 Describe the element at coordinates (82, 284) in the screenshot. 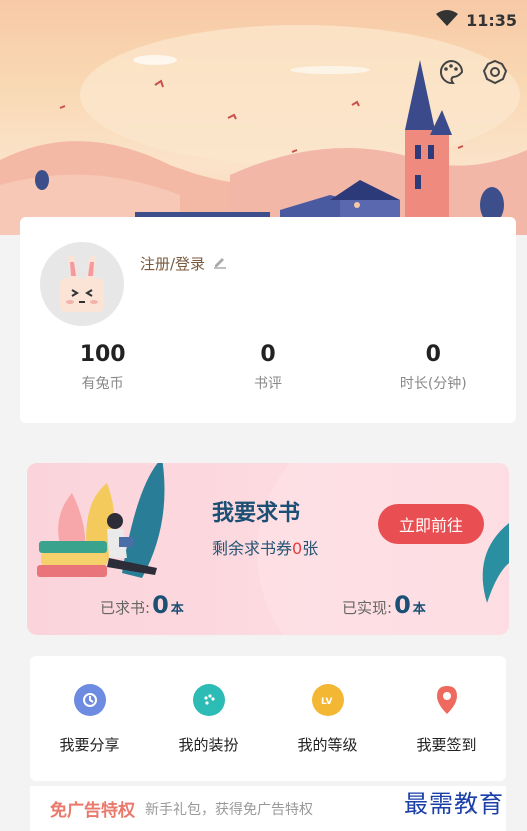

I see `avatar` at that location.